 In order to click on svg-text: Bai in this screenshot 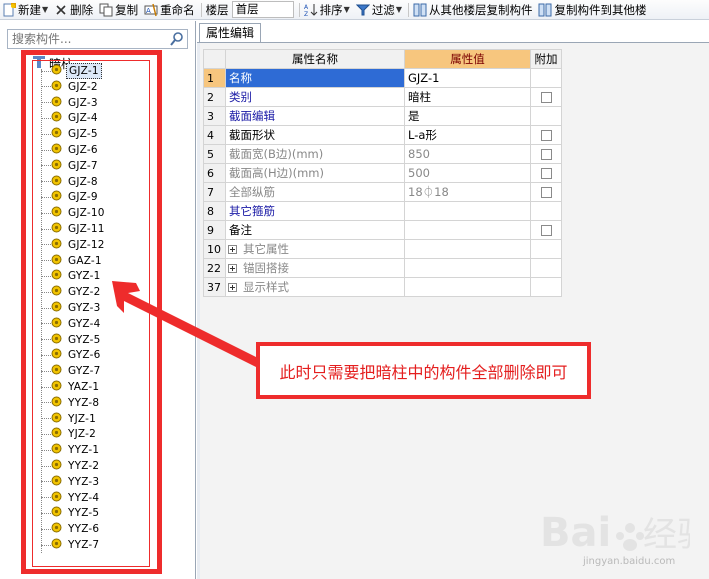, I will do `click(575, 533)`.